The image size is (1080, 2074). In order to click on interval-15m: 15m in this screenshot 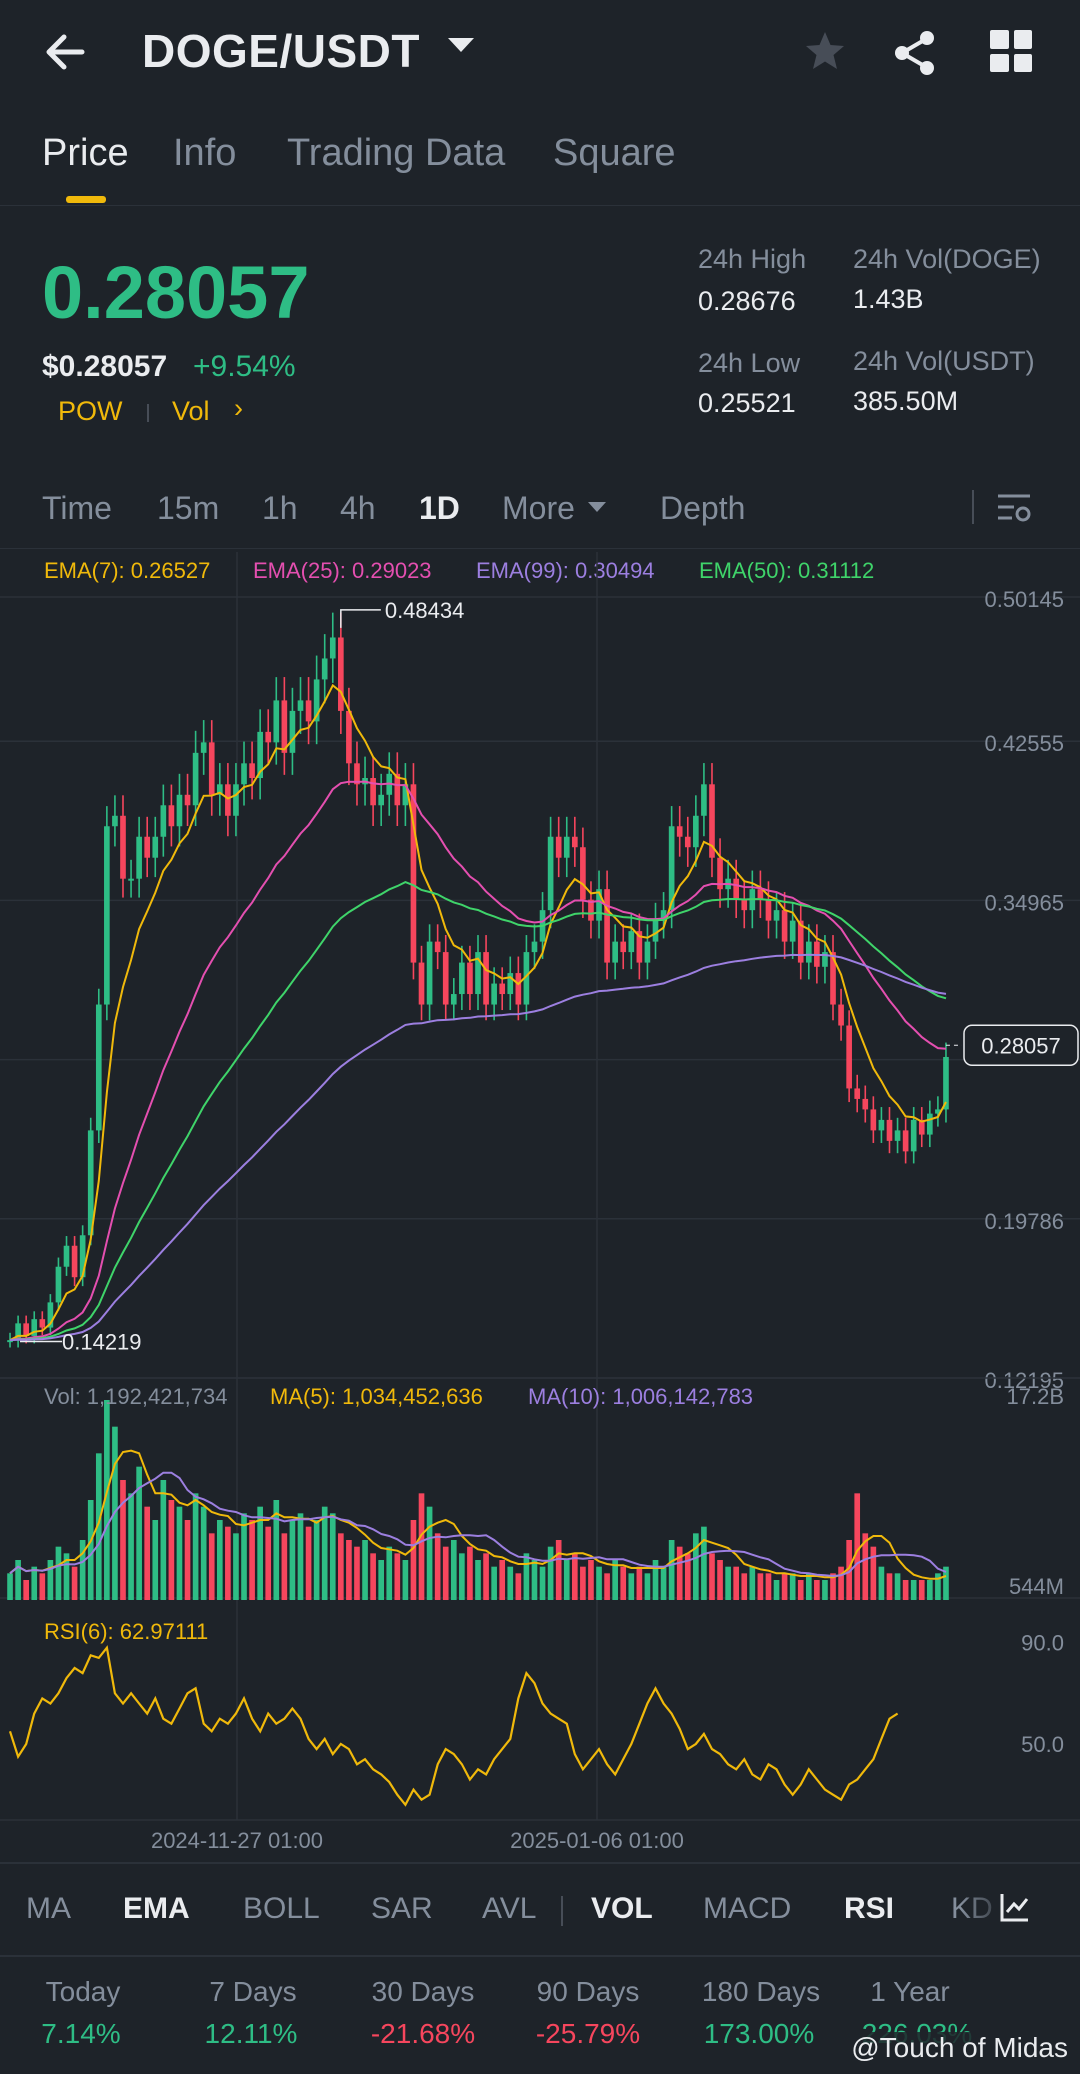, I will do `click(188, 508)`.